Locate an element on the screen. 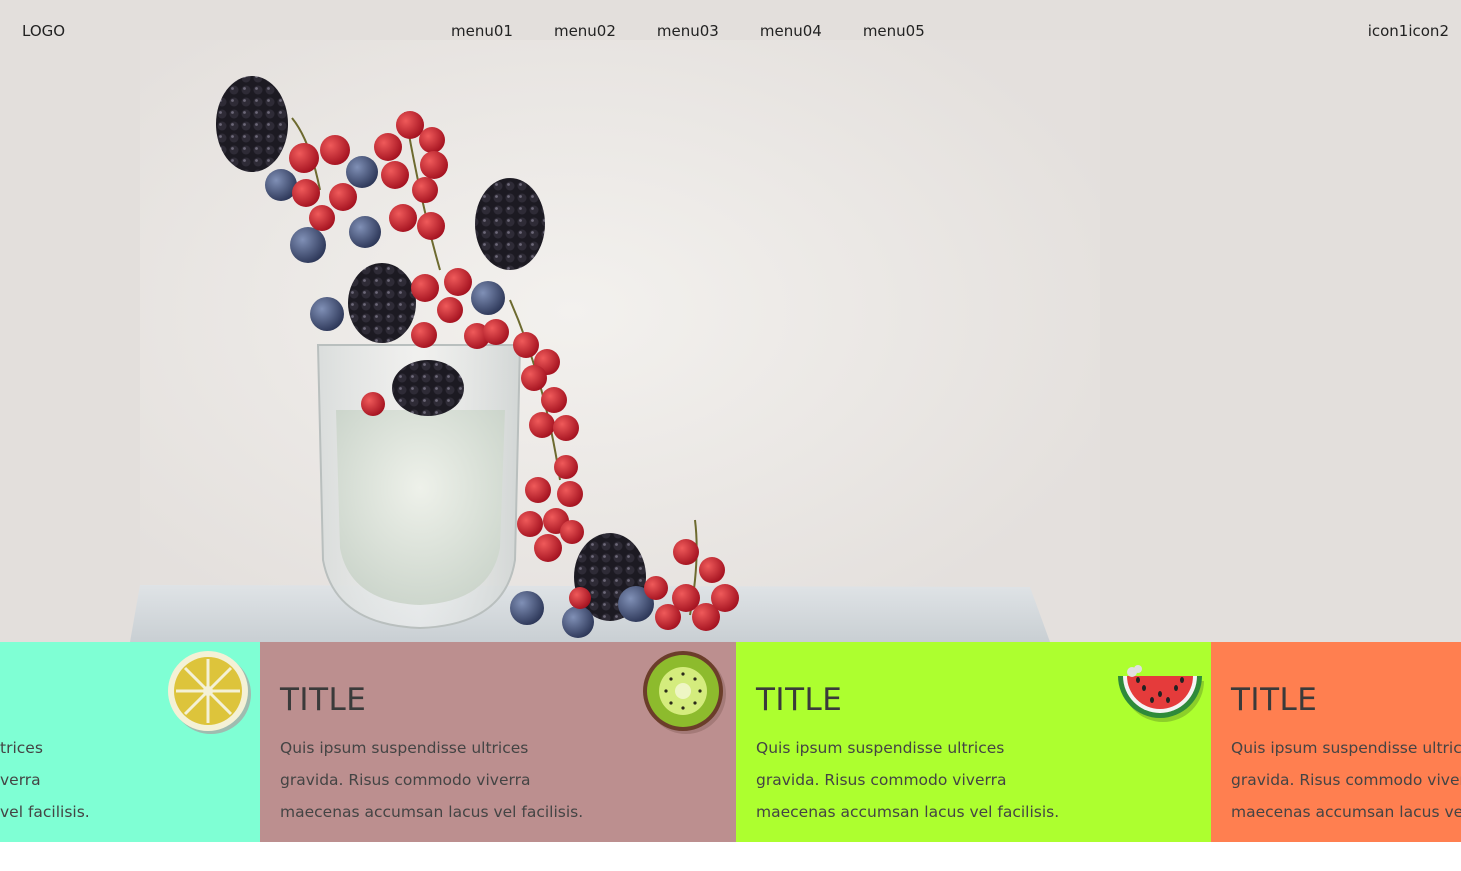  watermelon-icon is located at coordinates (1161, 693).